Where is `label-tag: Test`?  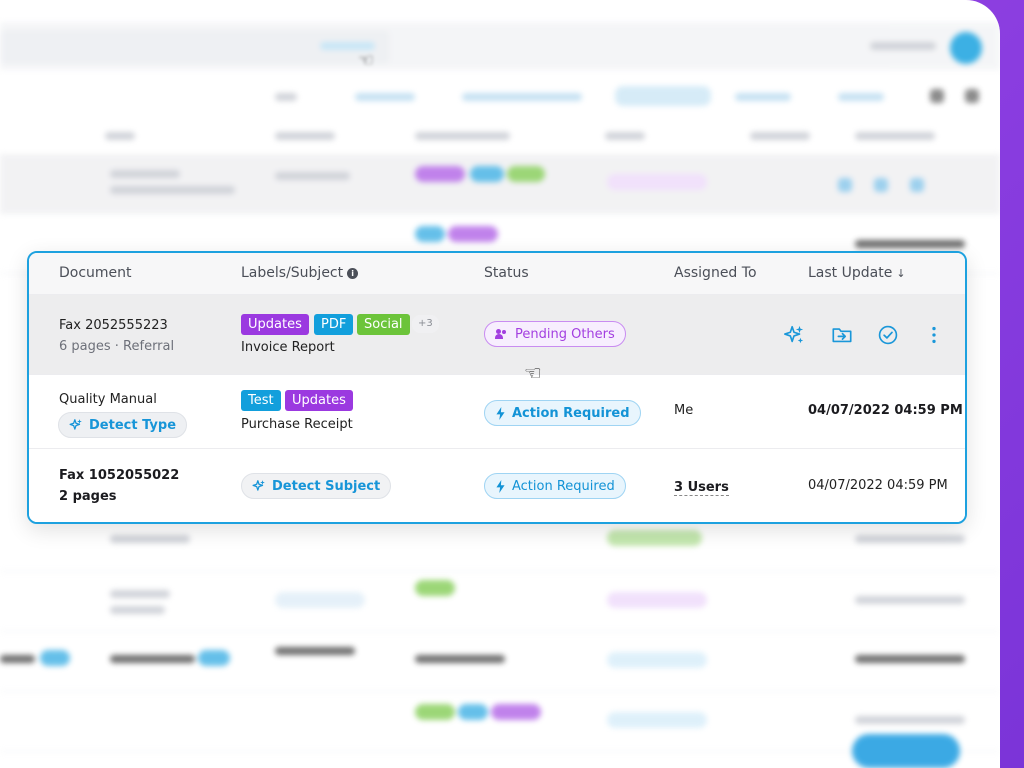 label-tag: Test is located at coordinates (261, 400).